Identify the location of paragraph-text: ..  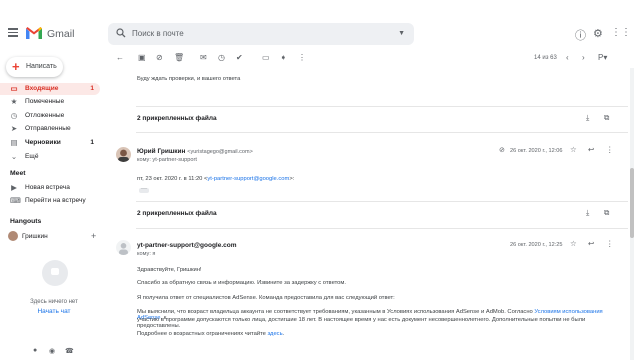
(283, 334).